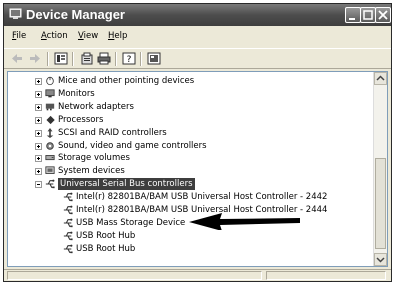  I want to click on monitor-icon, so click(50, 93).